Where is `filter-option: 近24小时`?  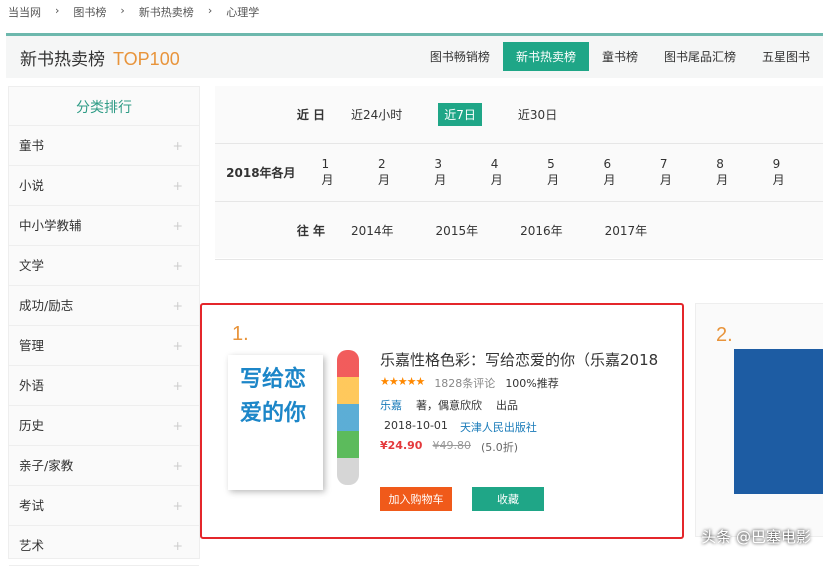 filter-option: 近24小时 is located at coordinates (376, 114).